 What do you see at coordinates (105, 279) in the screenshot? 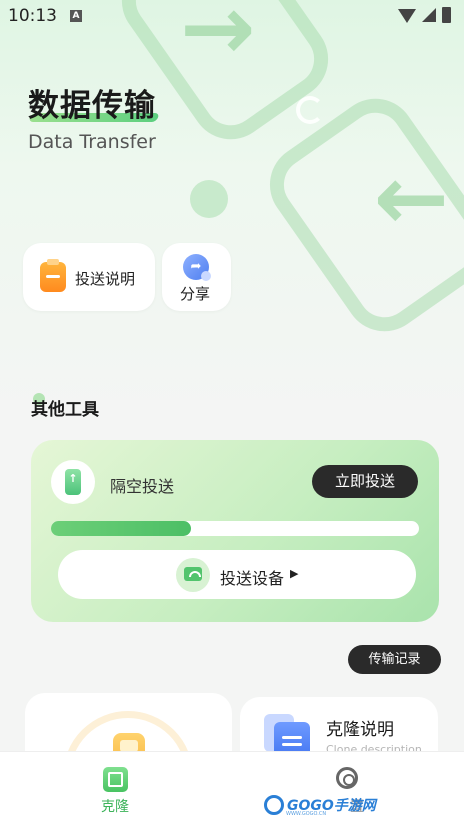
I see `transfer-guide-label: 投送说明` at bounding box center [105, 279].